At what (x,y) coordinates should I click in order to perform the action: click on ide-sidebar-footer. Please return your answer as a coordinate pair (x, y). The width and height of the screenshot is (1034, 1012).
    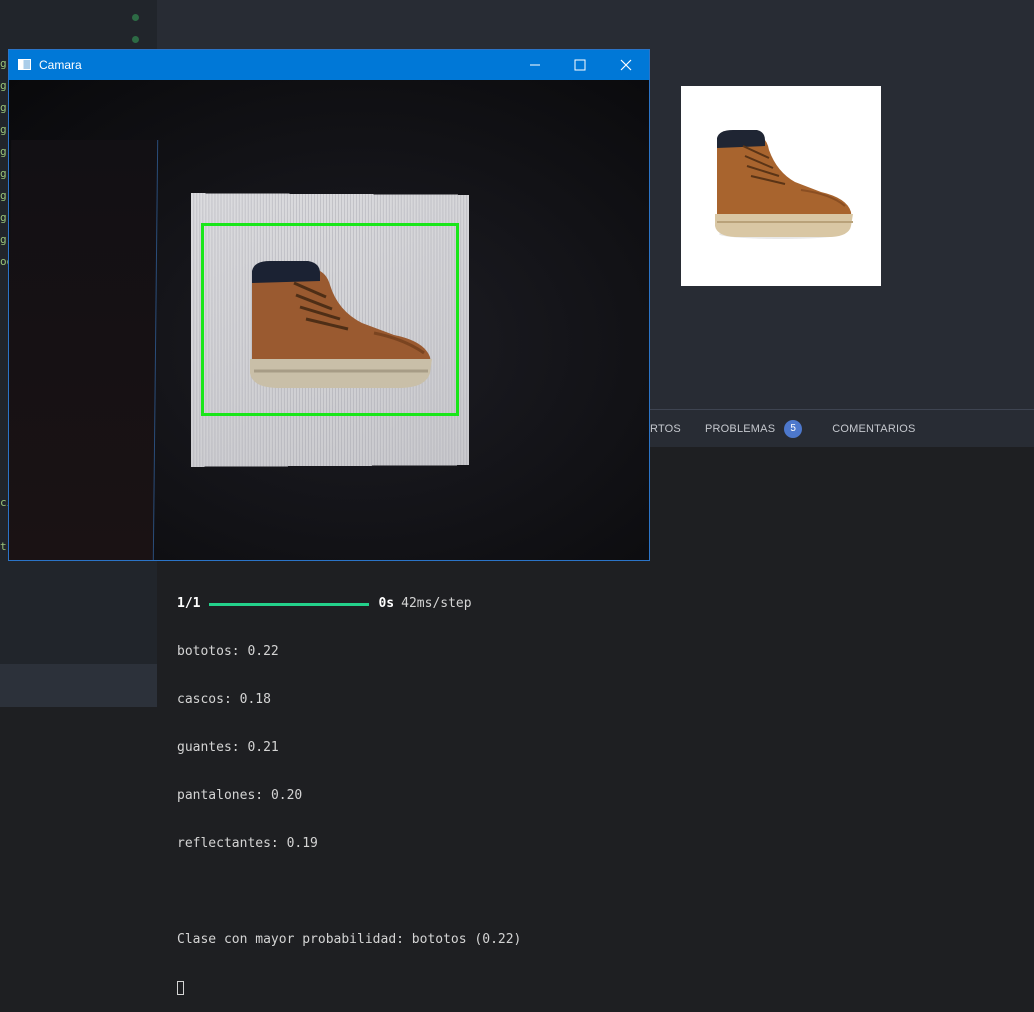
    Looking at the image, I should click on (78, 685).